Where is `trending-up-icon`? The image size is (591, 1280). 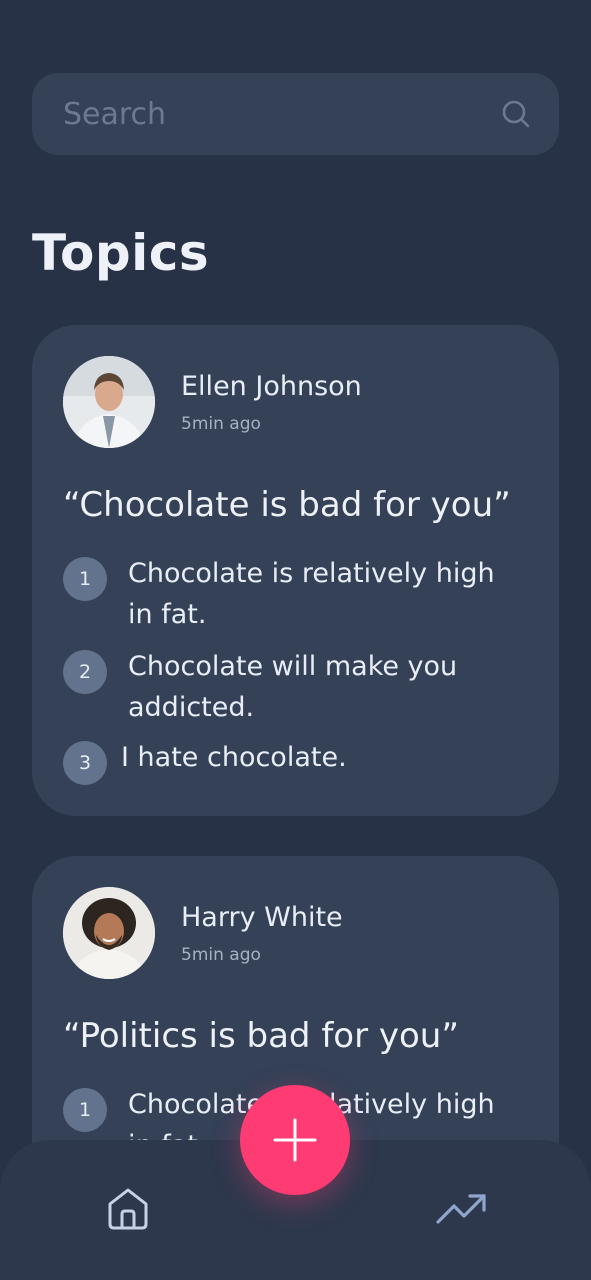 trending-up-icon is located at coordinates (462, 1209).